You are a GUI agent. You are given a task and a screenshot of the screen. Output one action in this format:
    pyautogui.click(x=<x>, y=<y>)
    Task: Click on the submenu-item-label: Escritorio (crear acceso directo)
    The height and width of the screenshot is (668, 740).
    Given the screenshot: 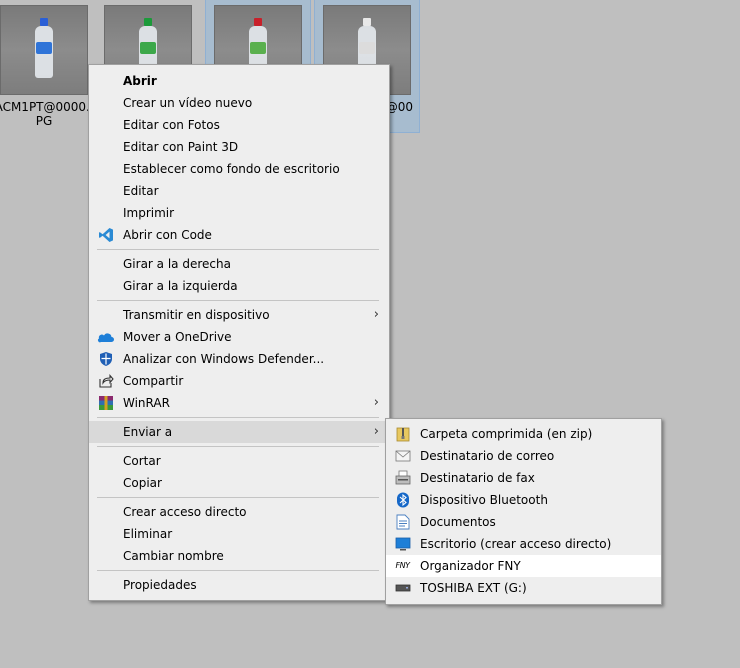 What is the action you would take?
    pyautogui.click(x=516, y=544)
    